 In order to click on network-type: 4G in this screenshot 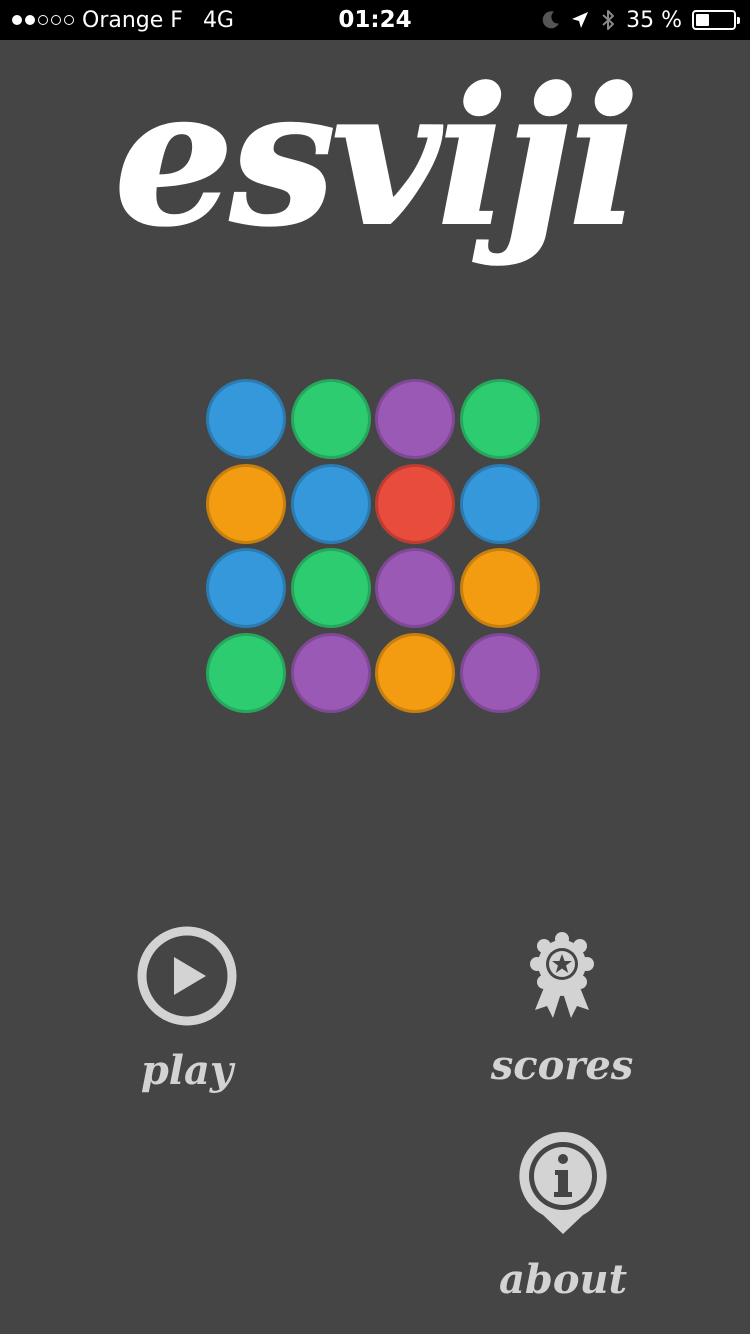, I will do `click(218, 20)`.